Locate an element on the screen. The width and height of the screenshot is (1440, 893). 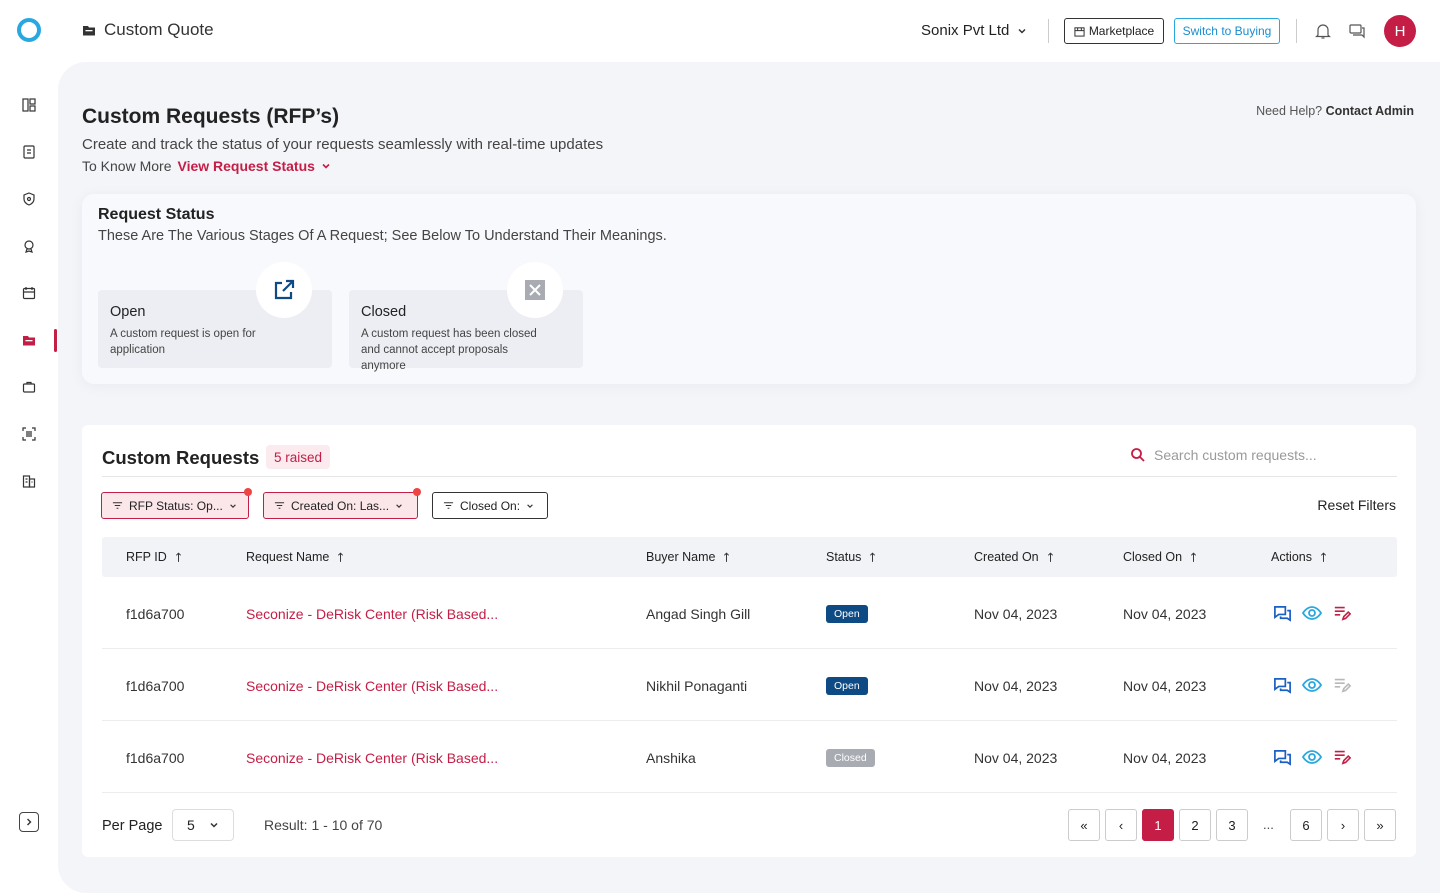
view-request-status-label: View Request Status is located at coordinates (246, 166).